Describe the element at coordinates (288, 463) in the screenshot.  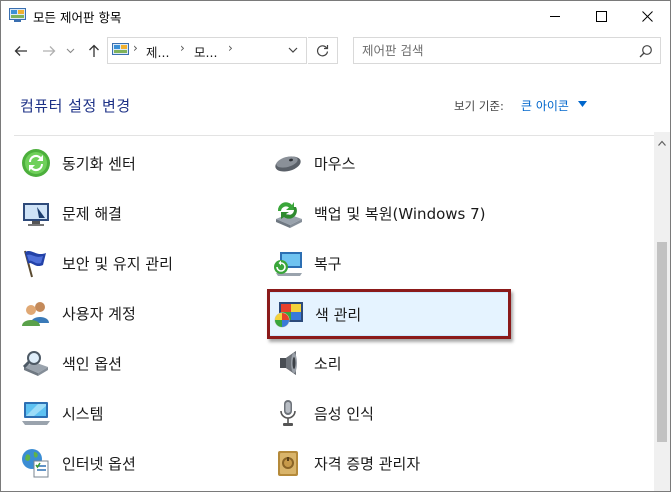
I see `credential-manager-icon` at that location.